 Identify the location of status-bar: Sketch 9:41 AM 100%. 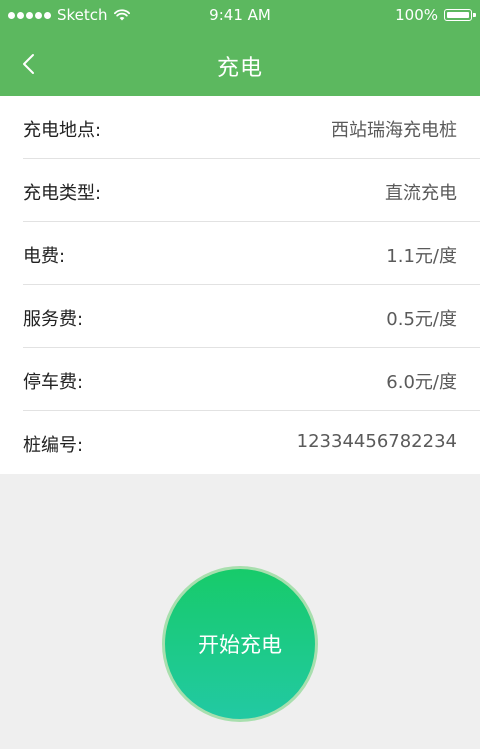
(240, 16).